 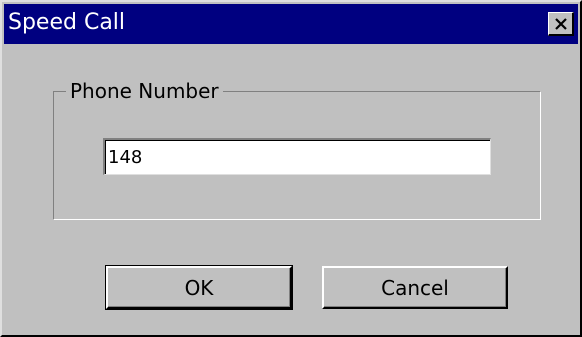 I want to click on title-bar: Speed Call, so click(x=291, y=24).